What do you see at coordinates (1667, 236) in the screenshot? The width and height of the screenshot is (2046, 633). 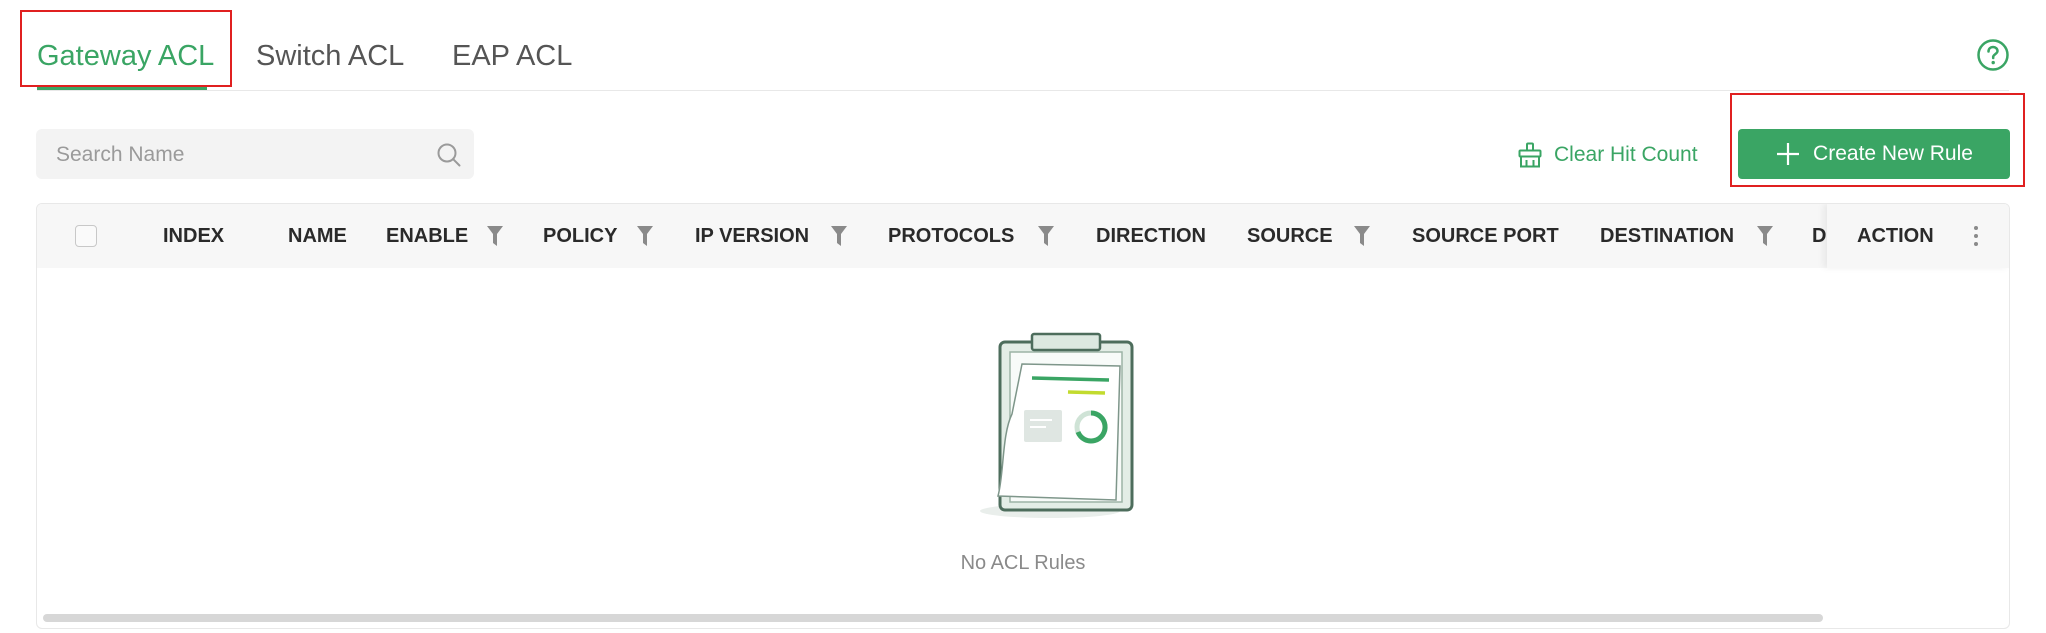 I see `column-header-destination: DESTINATION` at bounding box center [1667, 236].